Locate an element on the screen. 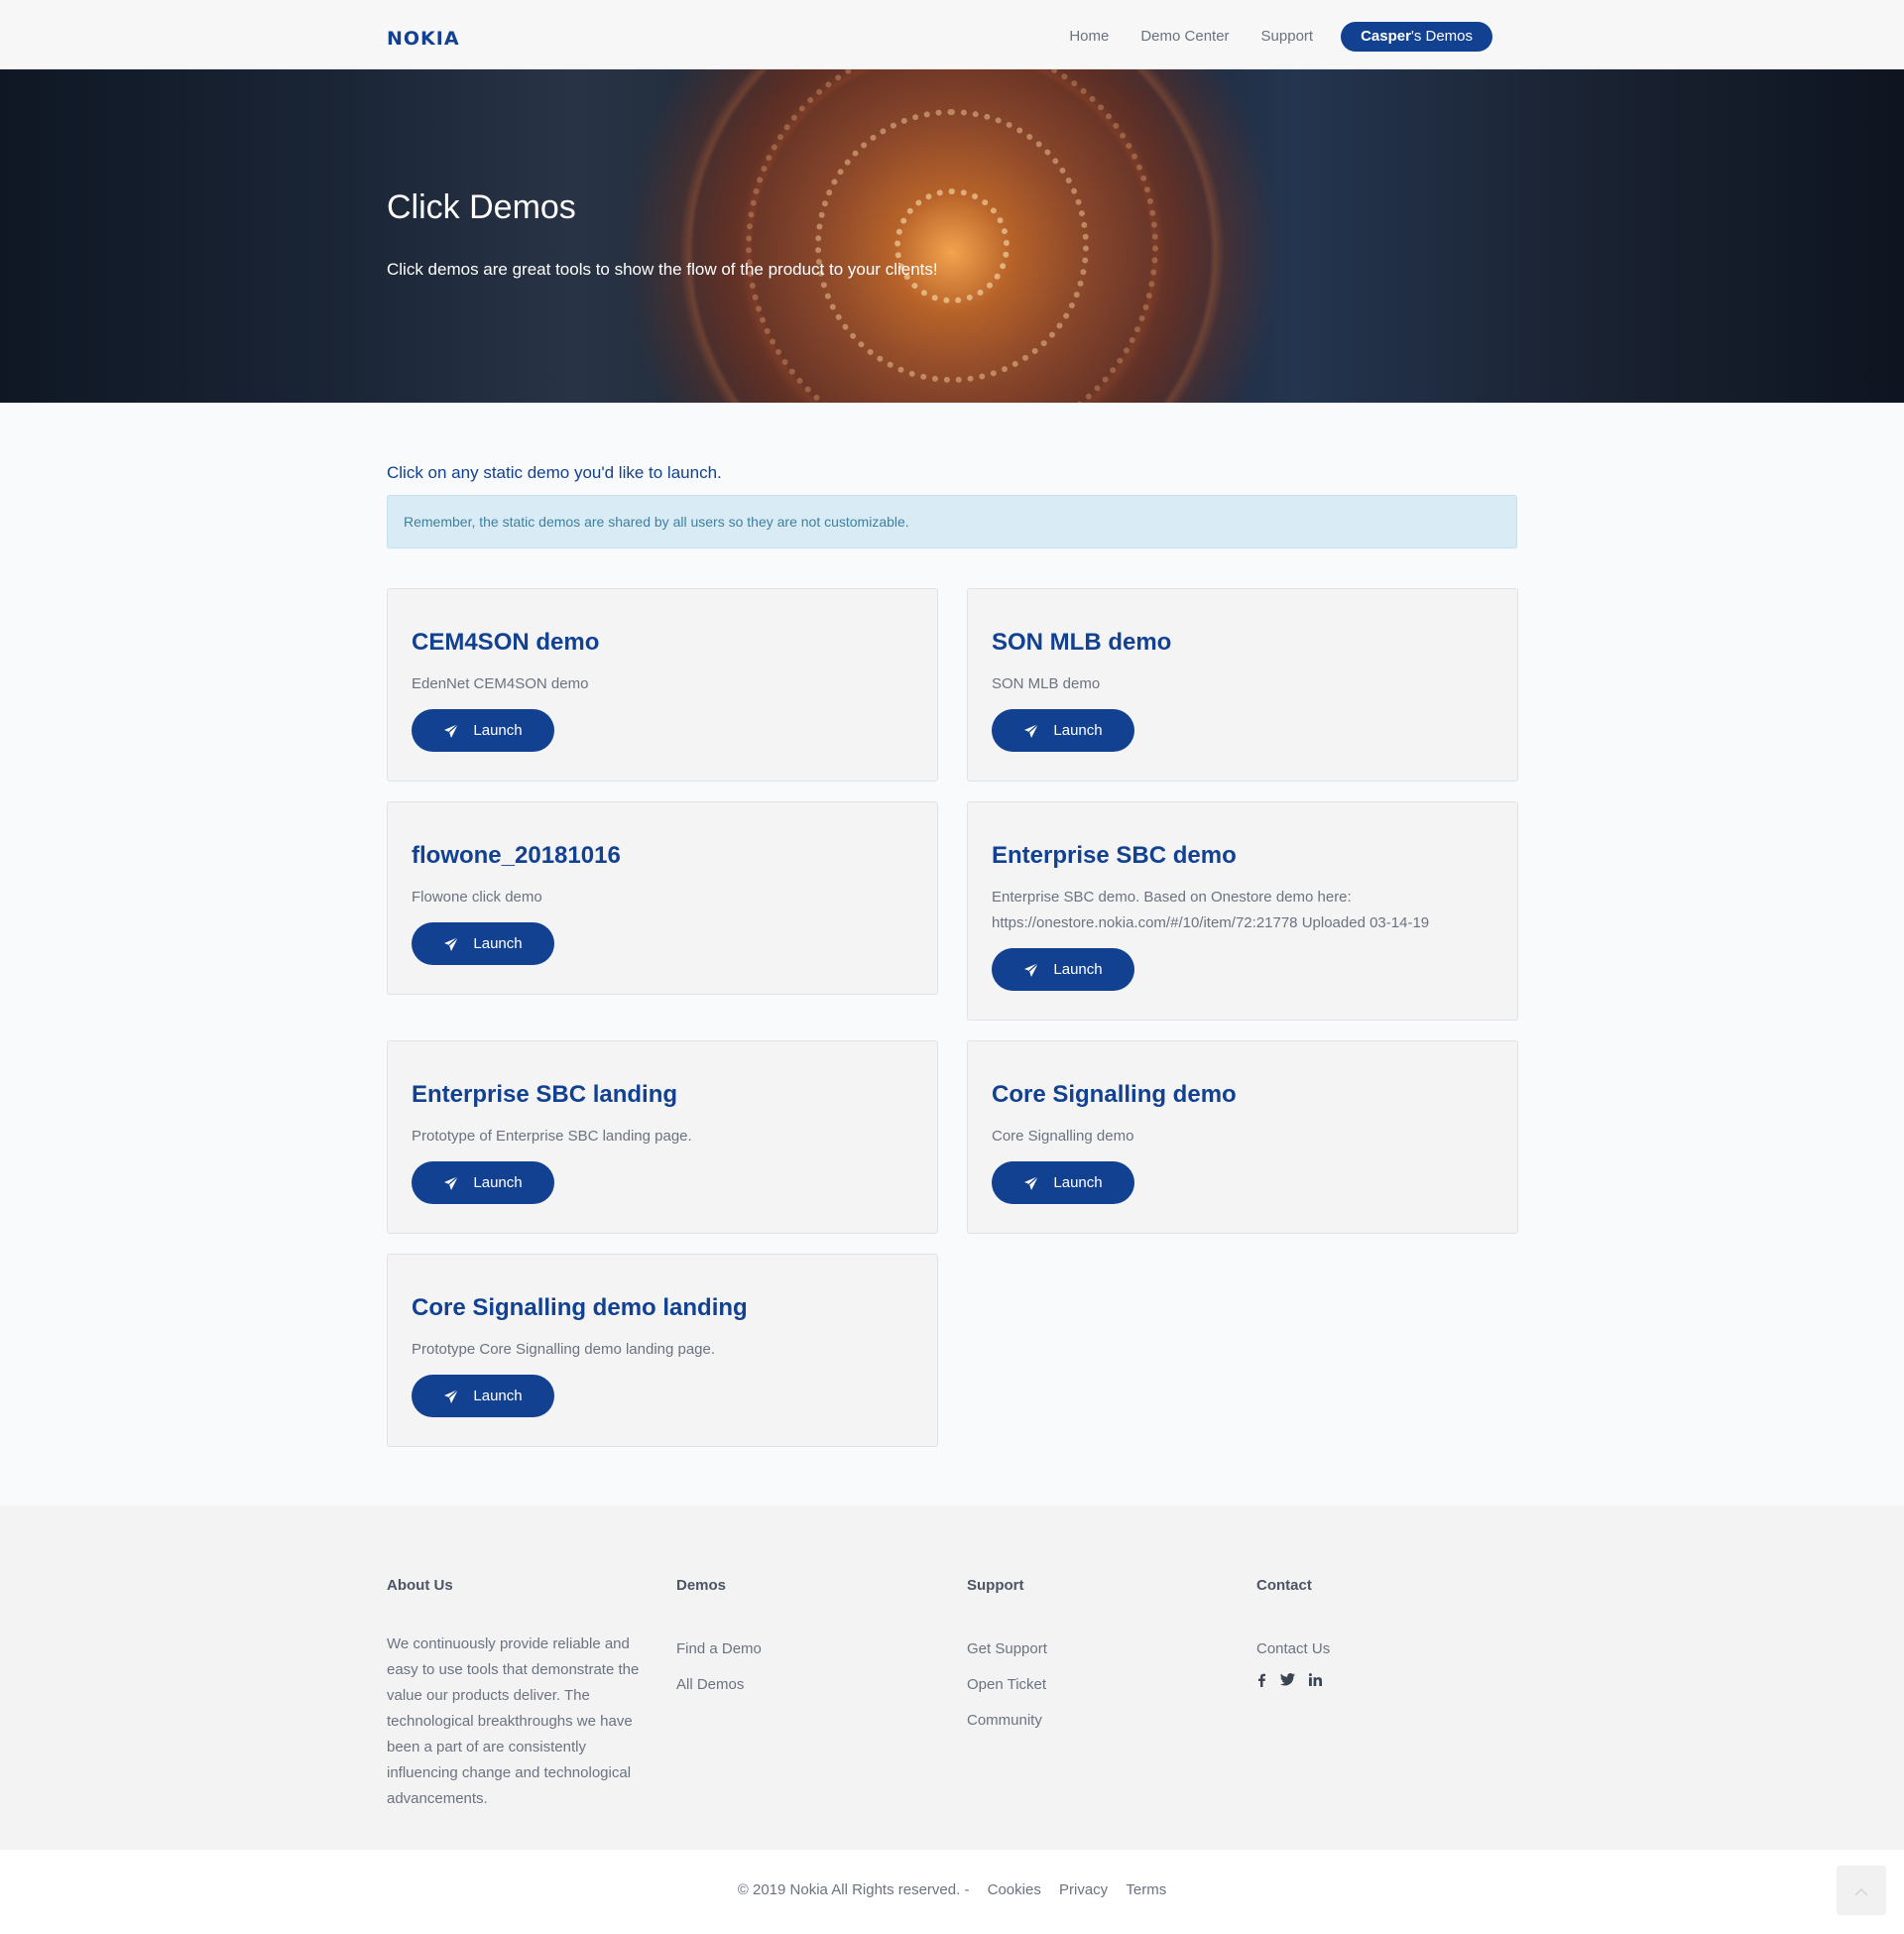  nav-my-demos-button: Casper's Demos is located at coordinates (1416, 37).